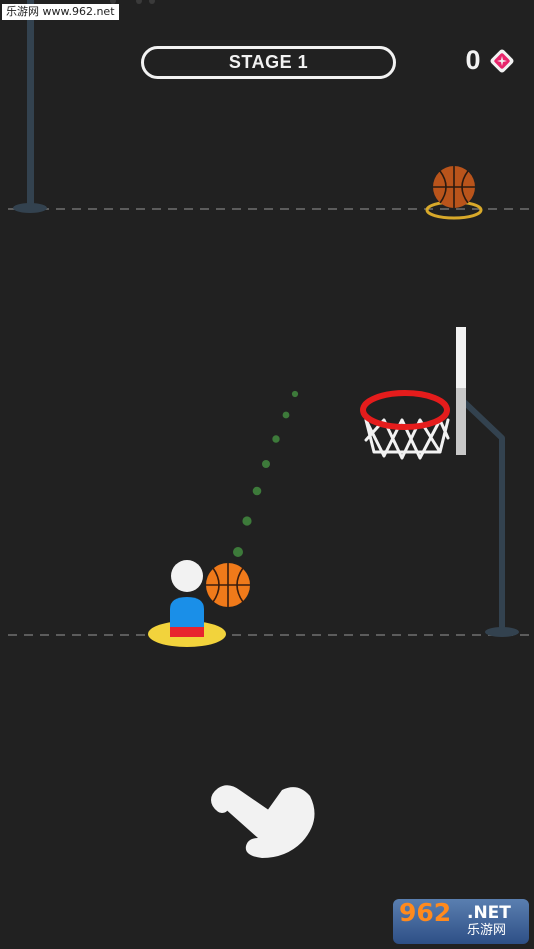  What do you see at coordinates (502, 61) in the screenshot?
I see `gem-icon` at bounding box center [502, 61].